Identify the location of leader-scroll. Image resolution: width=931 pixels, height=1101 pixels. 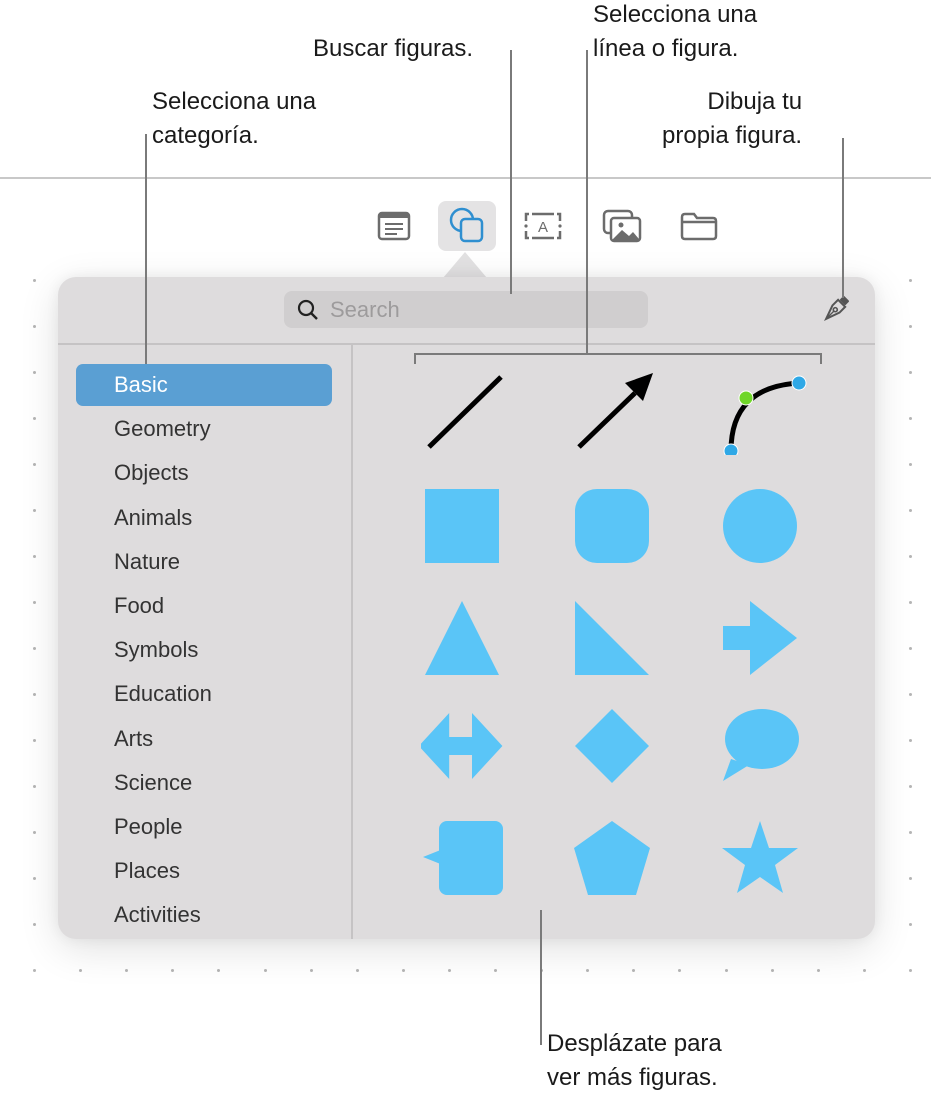
(541, 977).